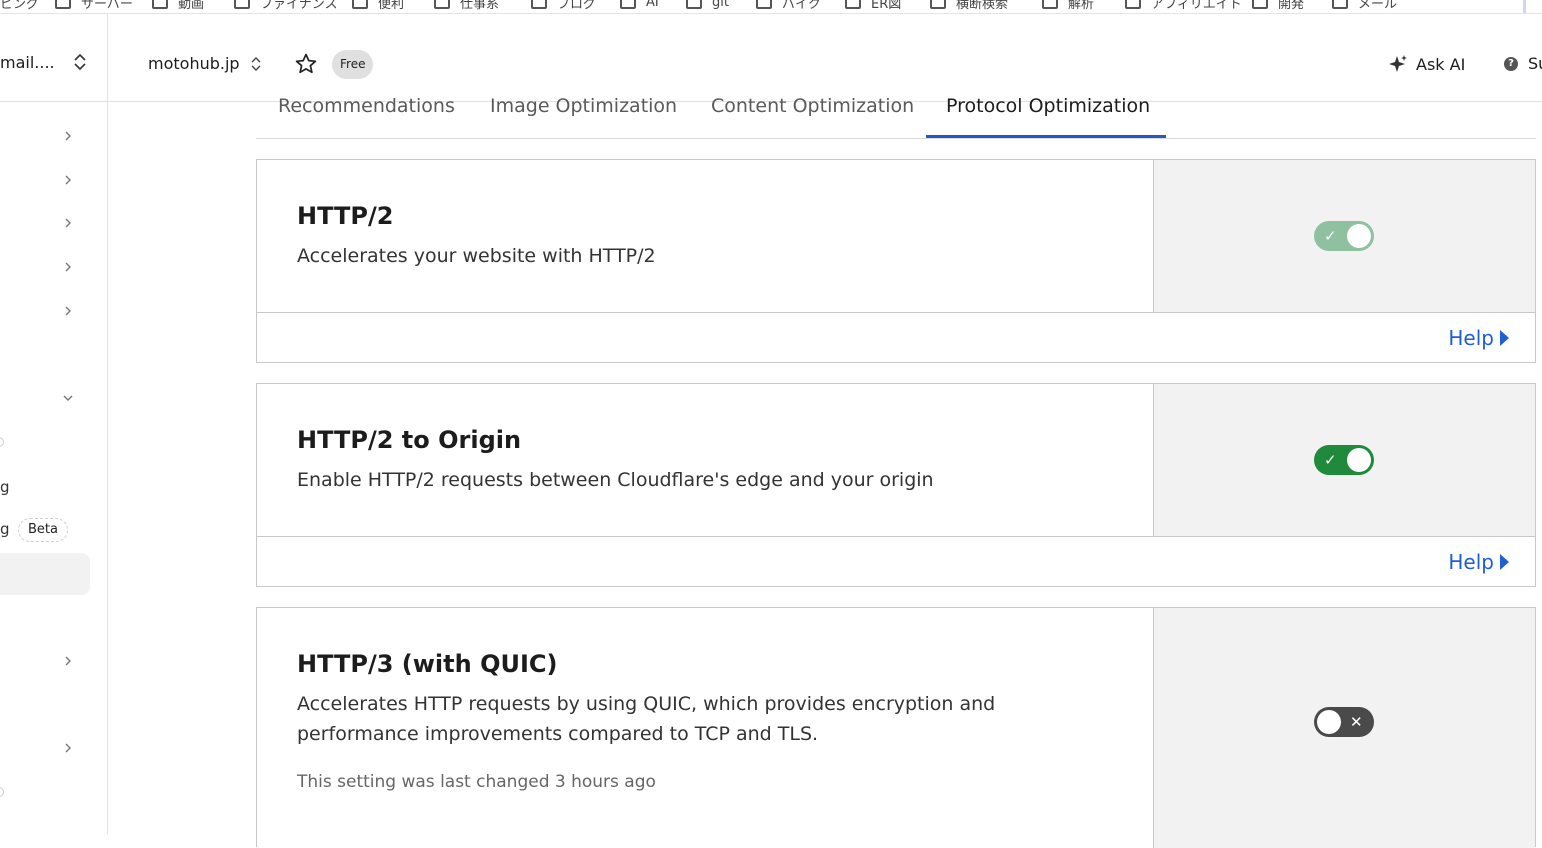 This screenshot has width=1542, height=848. What do you see at coordinates (1364, 6) in the screenshot?
I see `bookmark-folder: メール` at bounding box center [1364, 6].